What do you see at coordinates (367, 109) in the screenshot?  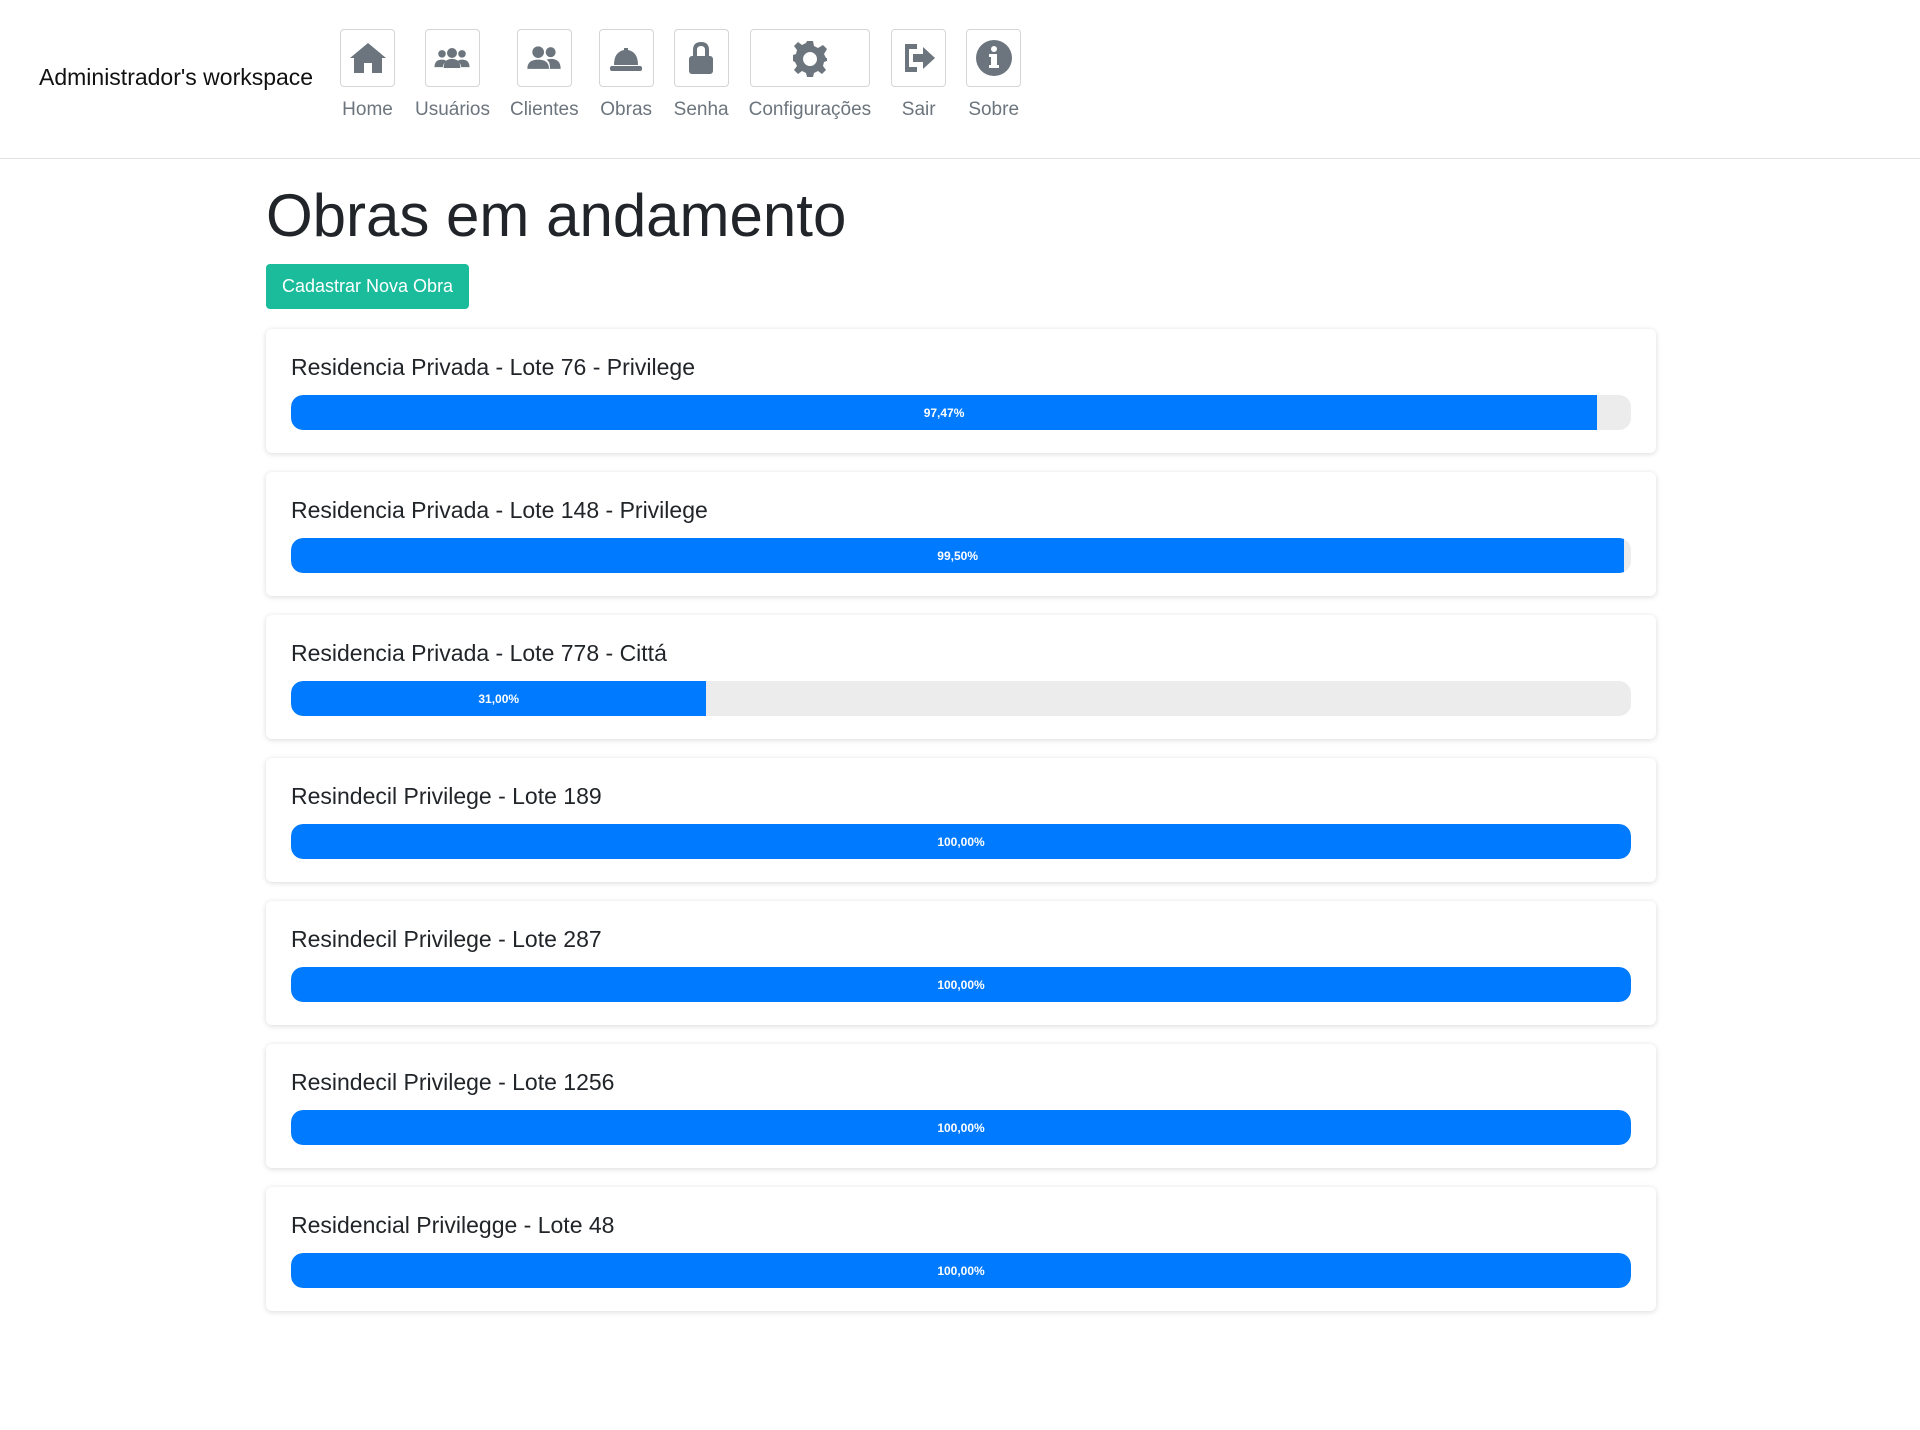 I see `nav-label-home: Home` at bounding box center [367, 109].